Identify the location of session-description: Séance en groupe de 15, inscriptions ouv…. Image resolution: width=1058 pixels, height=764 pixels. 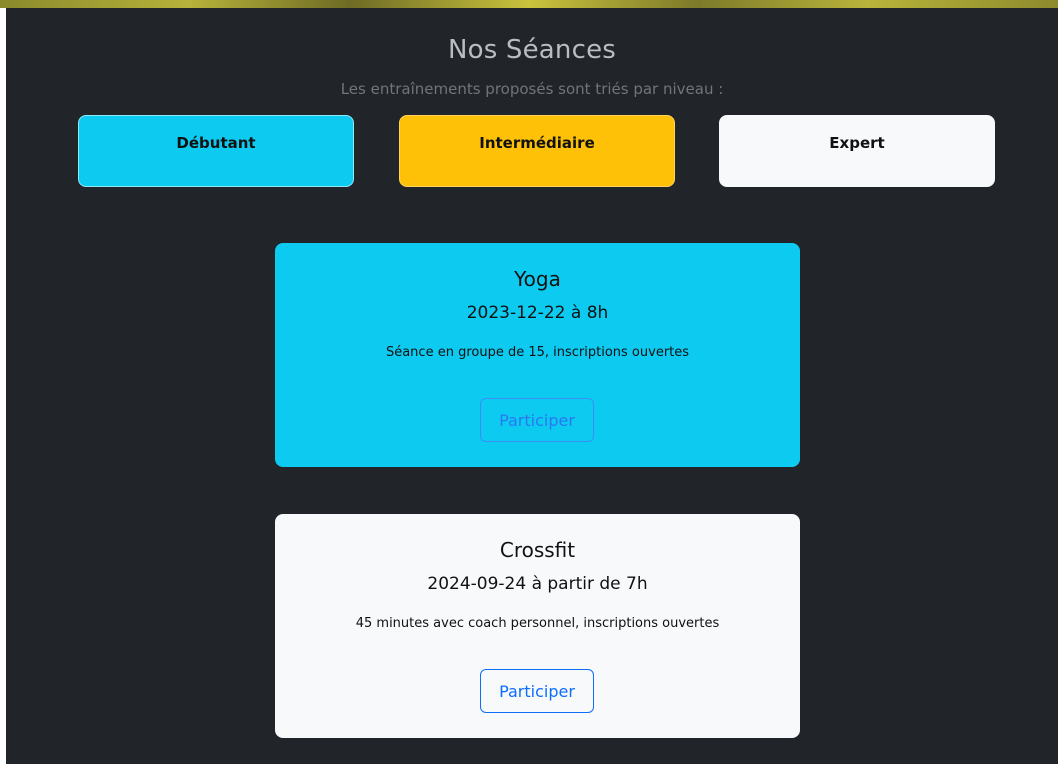
(537, 352).